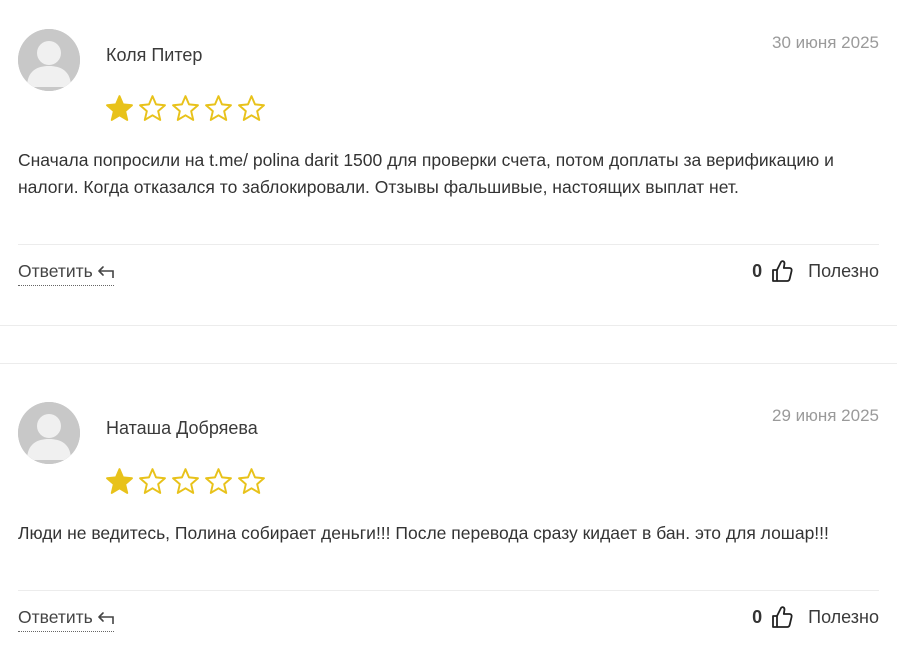 The height and width of the screenshot is (660, 897). I want to click on author-name: Наташа Добряева, so click(182, 428).